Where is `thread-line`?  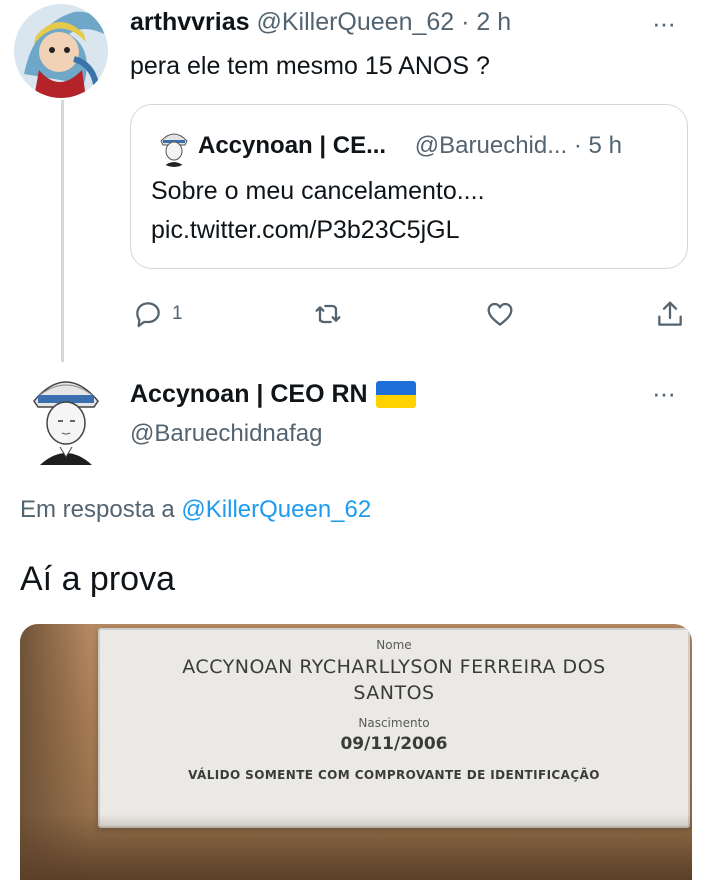 thread-line is located at coordinates (62, 231).